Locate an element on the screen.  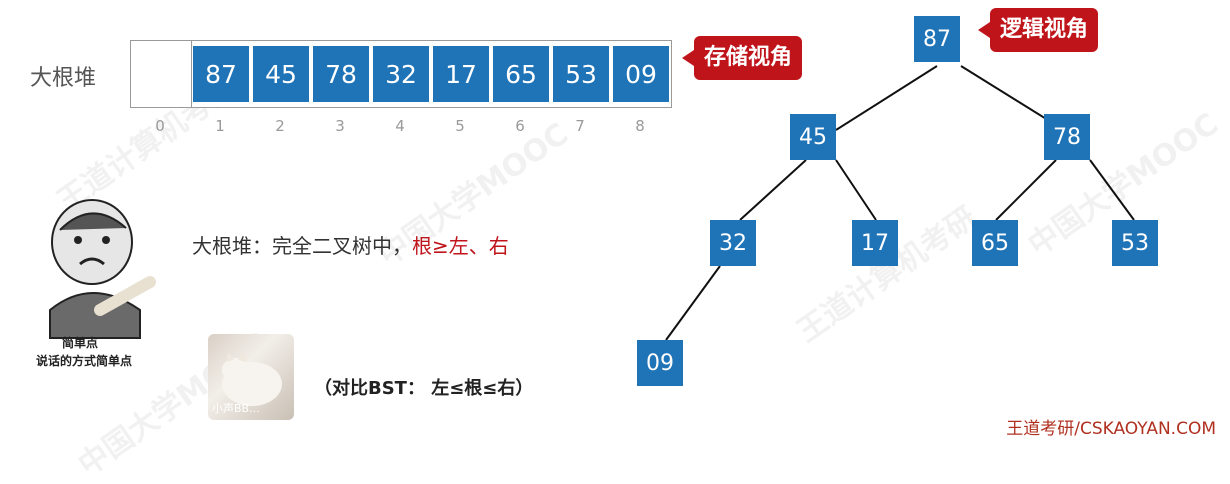
tree-node: 53 is located at coordinates (1135, 243).